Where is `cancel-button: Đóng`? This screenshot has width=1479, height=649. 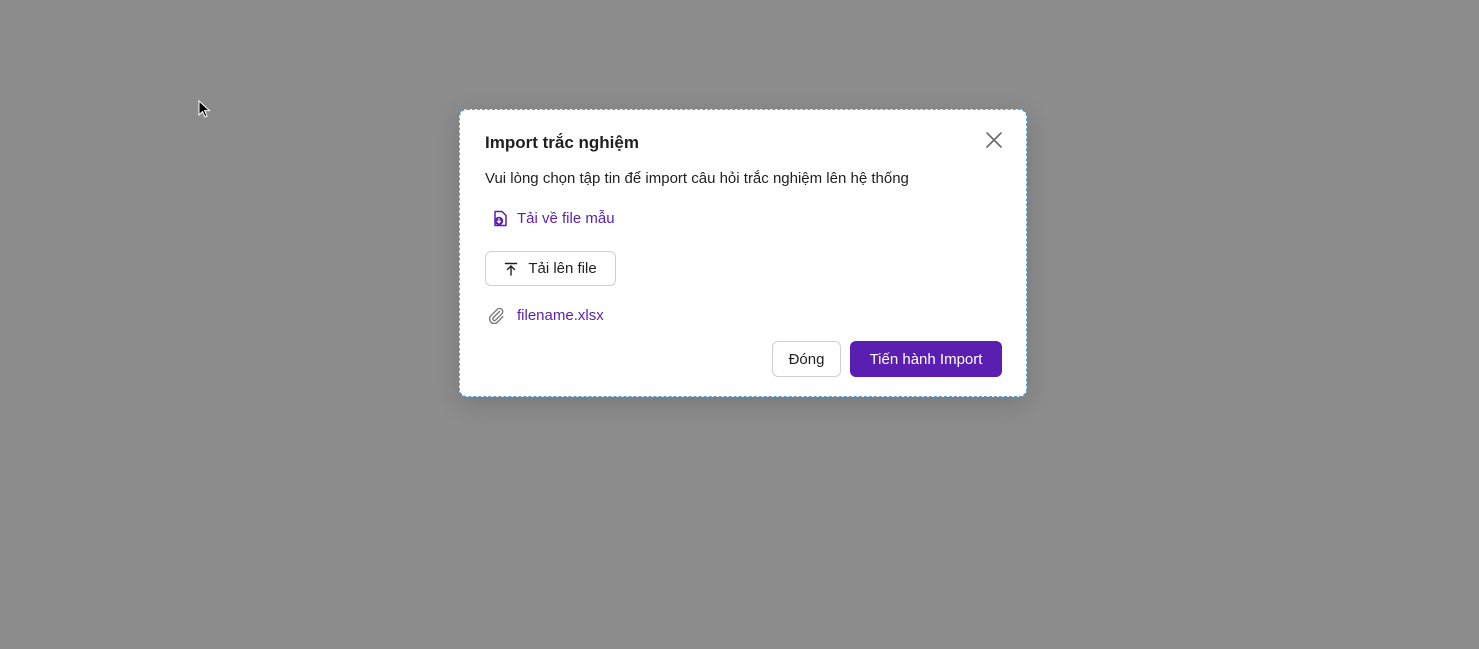 cancel-button: Đóng is located at coordinates (806, 359).